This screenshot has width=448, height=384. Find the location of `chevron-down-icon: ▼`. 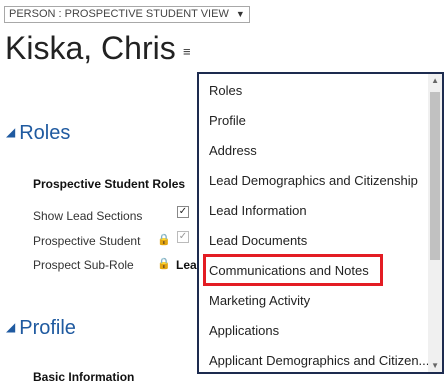

chevron-down-icon: ▼ is located at coordinates (240, 14).